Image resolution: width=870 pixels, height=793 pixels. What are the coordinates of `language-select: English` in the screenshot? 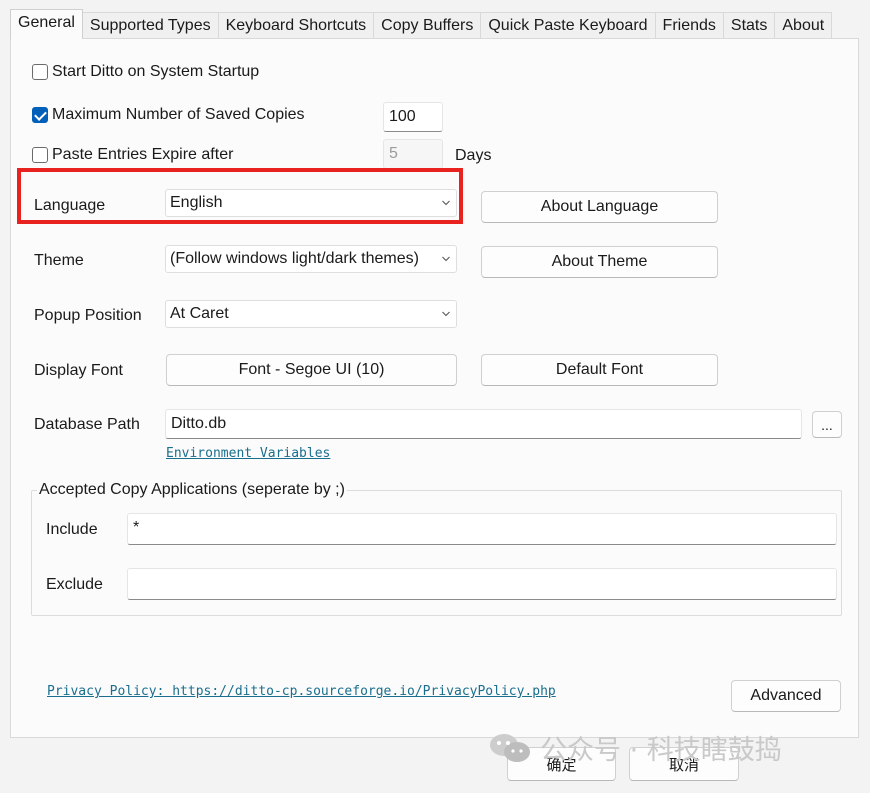 It's located at (311, 203).